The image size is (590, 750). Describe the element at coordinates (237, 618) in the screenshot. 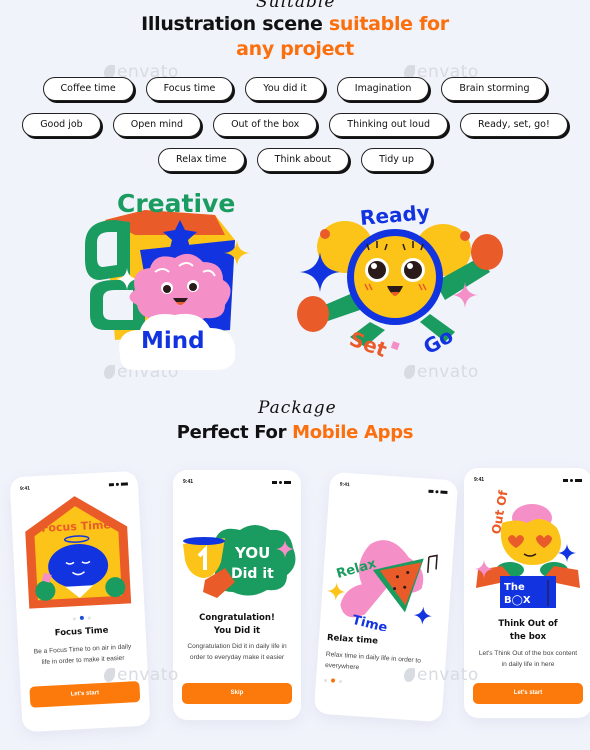

I see `title-line-1: Congratulation!` at that location.